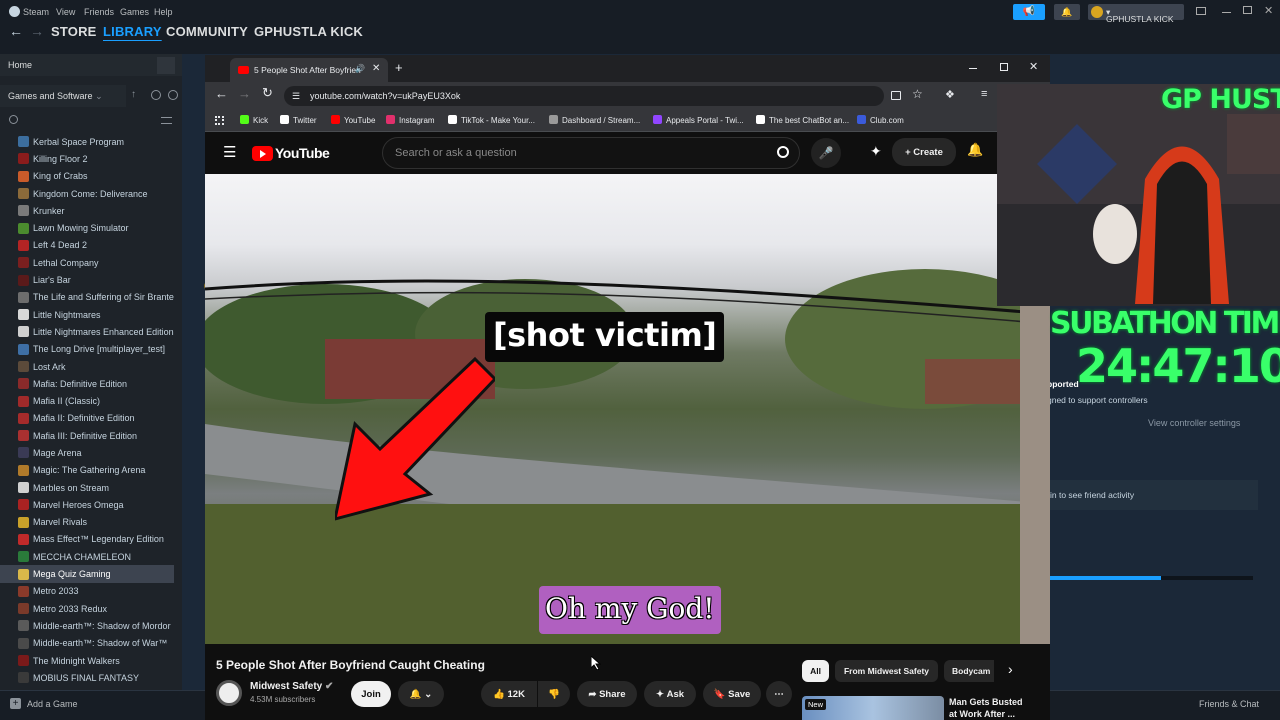  What do you see at coordinates (99, 12) in the screenshot?
I see `menu-friends: Friends` at bounding box center [99, 12].